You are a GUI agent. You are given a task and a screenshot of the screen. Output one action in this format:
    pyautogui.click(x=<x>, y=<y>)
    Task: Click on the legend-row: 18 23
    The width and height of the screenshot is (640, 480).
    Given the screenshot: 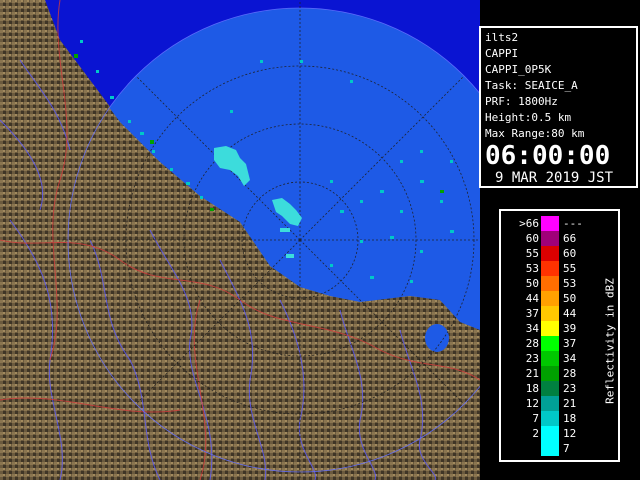 What is the action you would take?
    pyautogui.click(x=551, y=388)
    